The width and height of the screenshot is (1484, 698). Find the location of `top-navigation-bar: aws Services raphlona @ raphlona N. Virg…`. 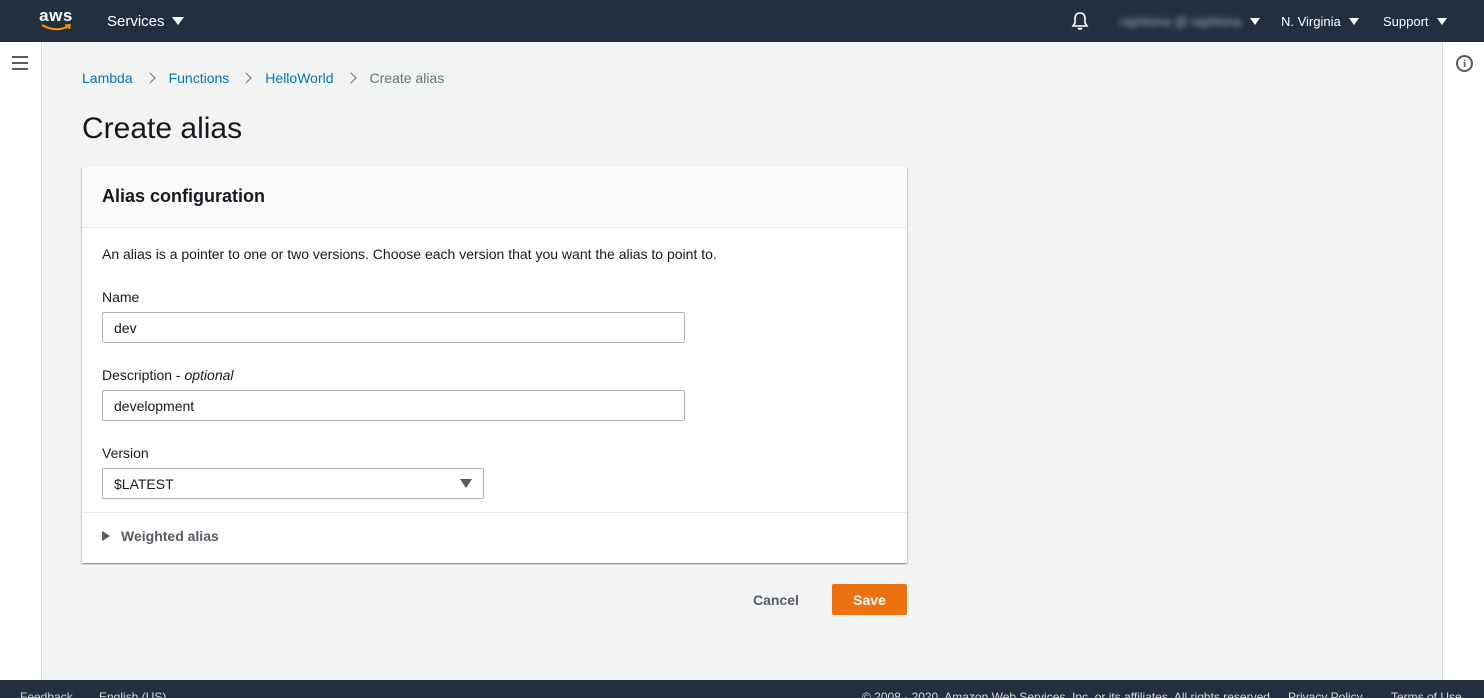

top-navigation-bar: aws Services raphlona @ raphlona N. Virg… is located at coordinates (742, 21).